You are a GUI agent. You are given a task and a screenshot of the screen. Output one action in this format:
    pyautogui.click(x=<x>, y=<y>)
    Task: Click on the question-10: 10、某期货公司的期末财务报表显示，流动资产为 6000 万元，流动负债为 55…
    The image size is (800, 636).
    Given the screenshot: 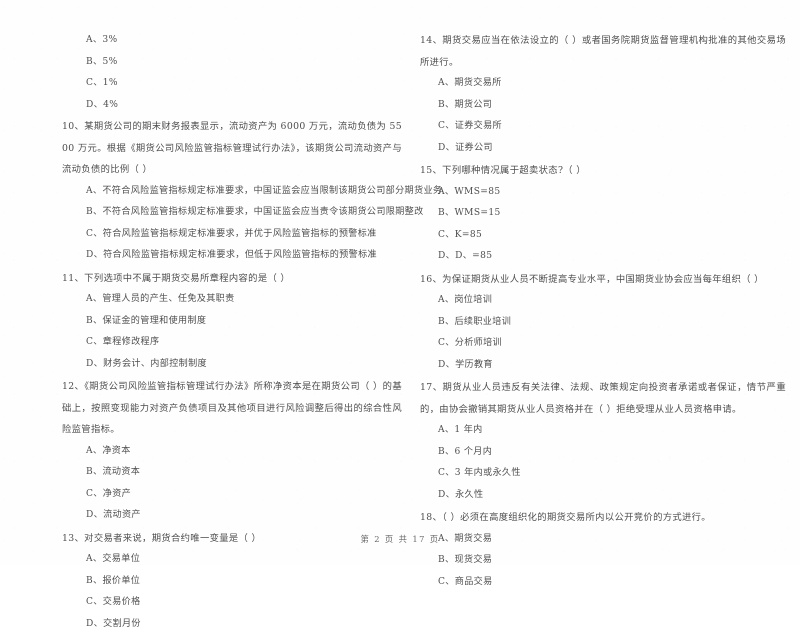 What is the action you would take?
    pyautogui.click(x=252, y=191)
    